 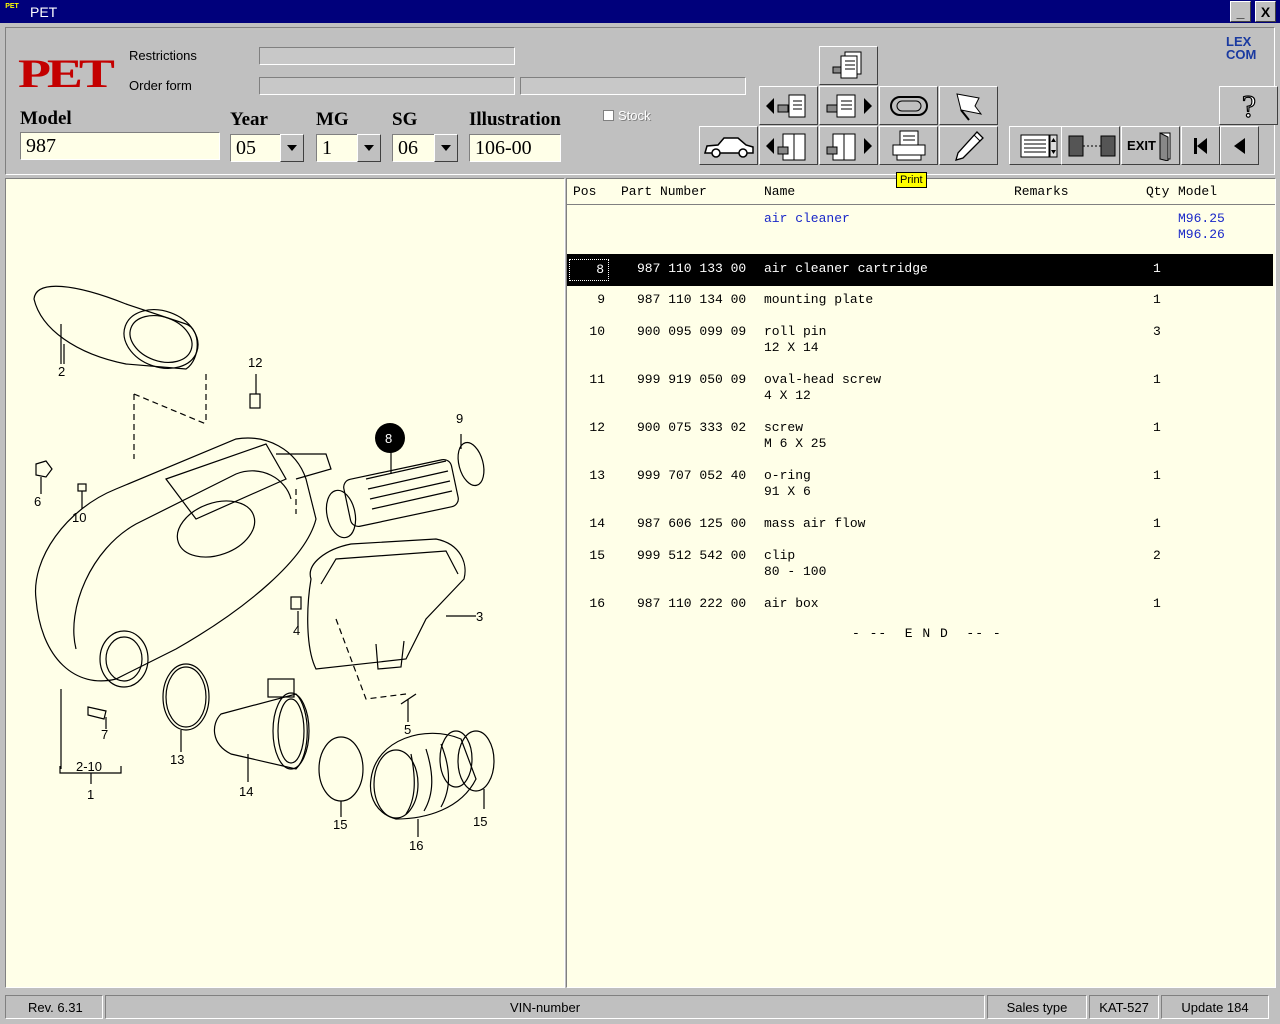 I want to click on callout-3: 3, so click(x=479, y=616).